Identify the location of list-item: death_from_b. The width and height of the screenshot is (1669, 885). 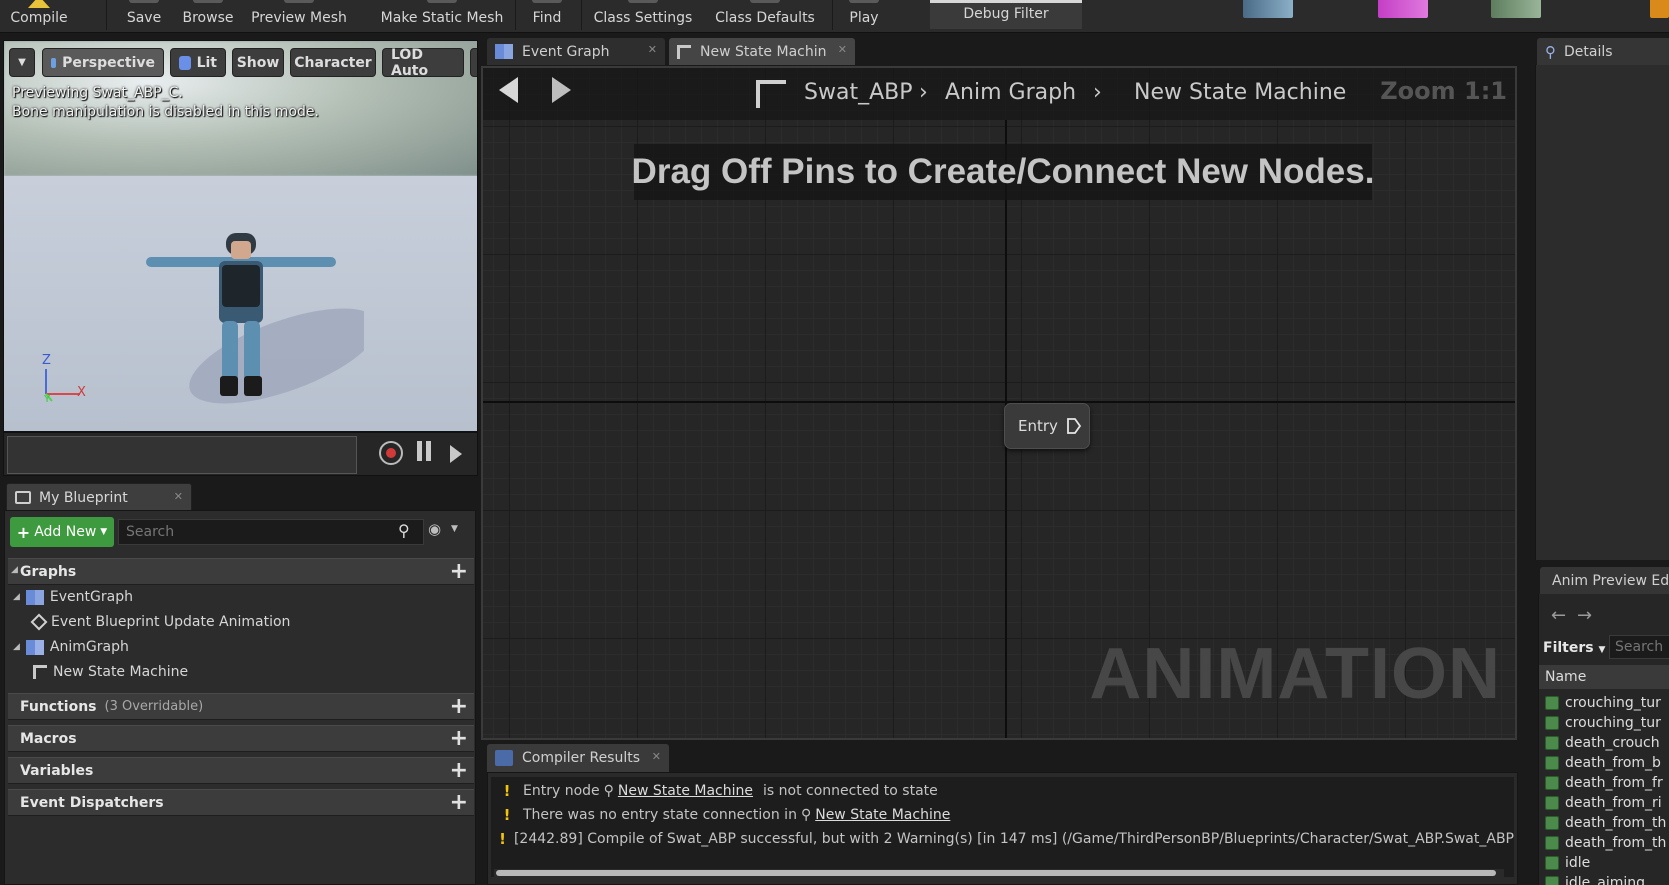
(1607, 762).